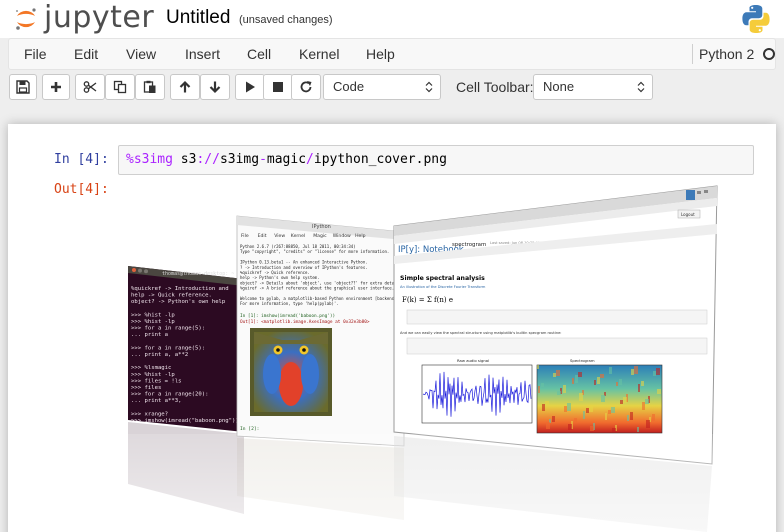 The width and height of the screenshot is (784, 532). What do you see at coordinates (184, 159) in the screenshot?
I see `code-token: s3` at bounding box center [184, 159].